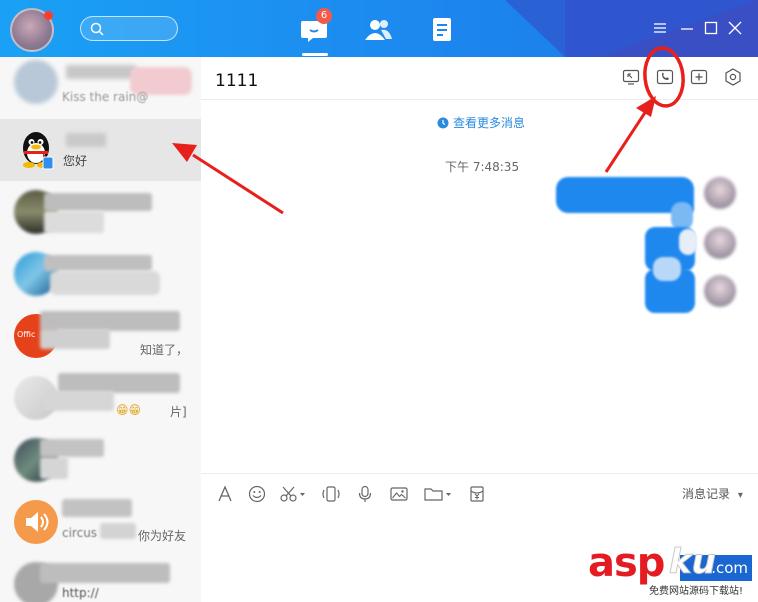 Image resolution: width=758 pixels, height=602 pixels. What do you see at coordinates (105, 97) in the screenshot?
I see `message-preview: Kiss the rain@` at bounding box center [105, 97].